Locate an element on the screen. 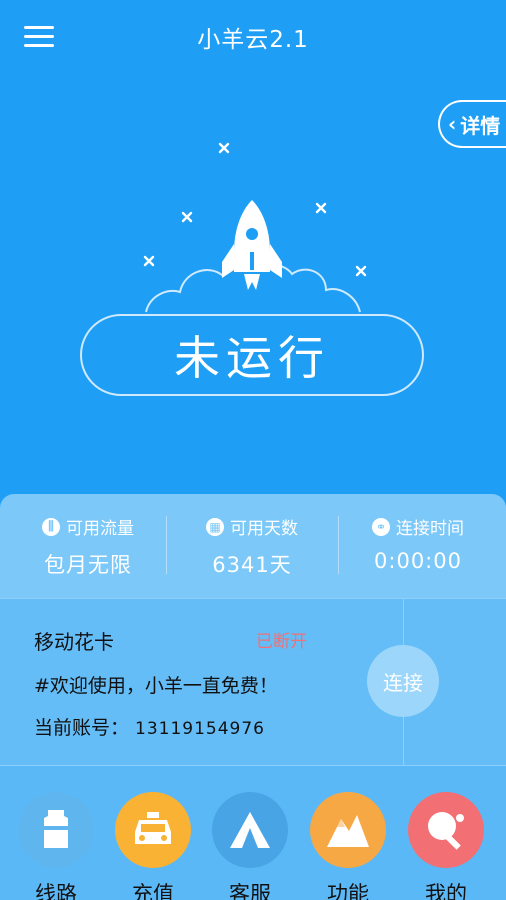 This screenshot has height=900, width=506. nav-label: 我的 is located at coordinates (446, 891).